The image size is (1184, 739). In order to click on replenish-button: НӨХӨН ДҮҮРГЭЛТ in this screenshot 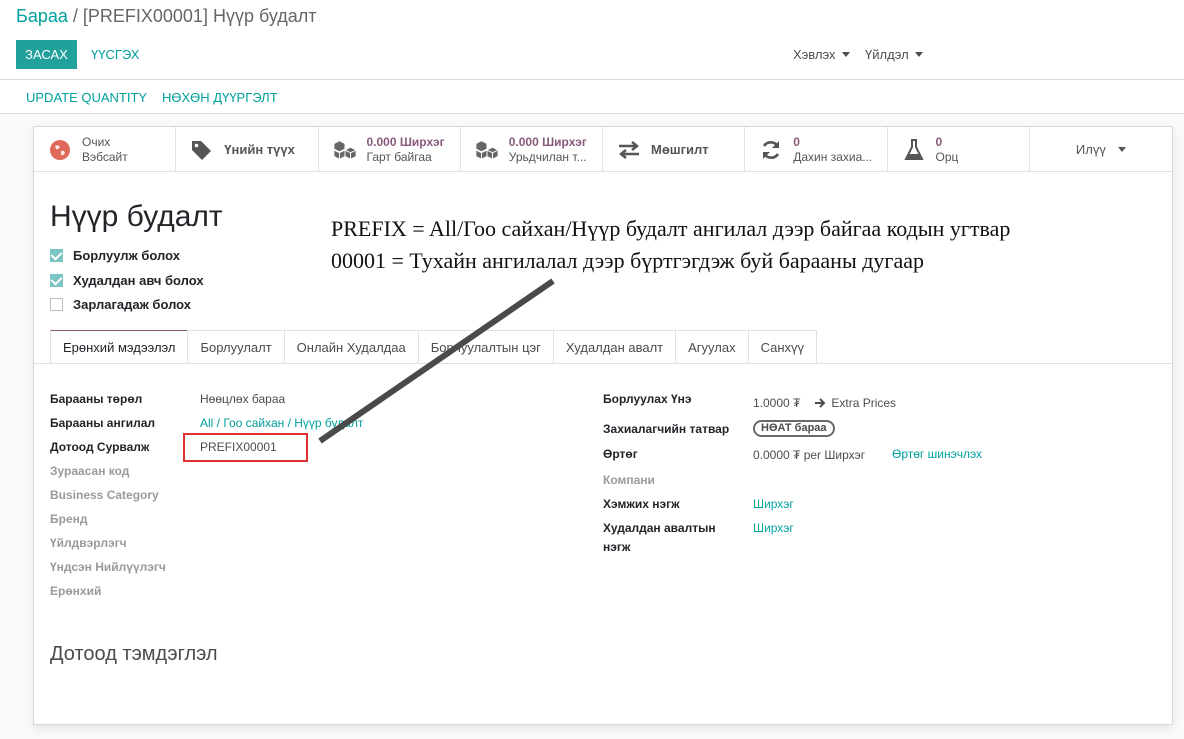, I will do `click(220, 97)`.